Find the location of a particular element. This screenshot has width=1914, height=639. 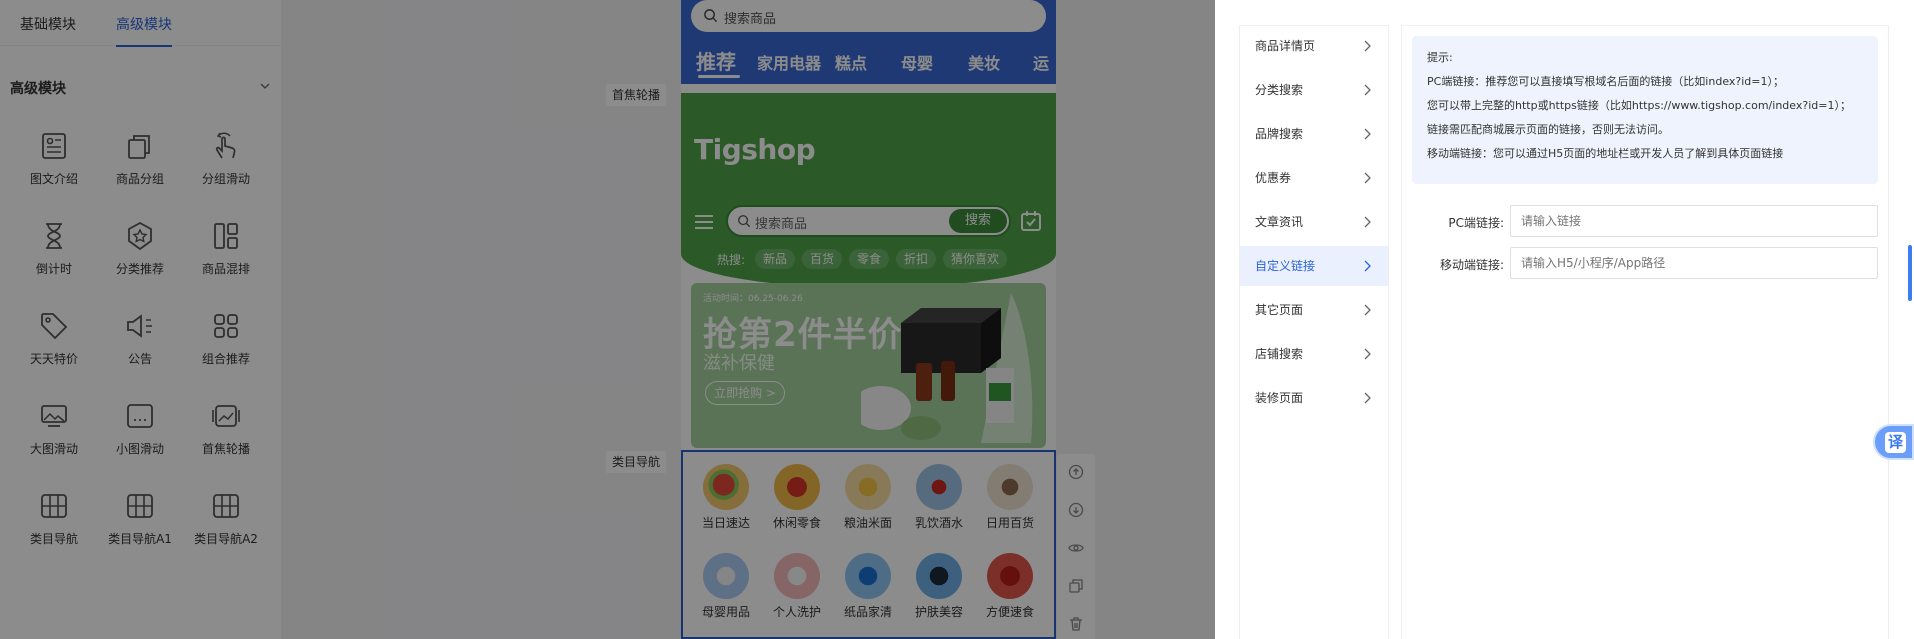

tip-line: PC端链接：推荐您可以直接填写根域名后面的链接（比如index?id=1）； is located at coordinates (1605, 81).